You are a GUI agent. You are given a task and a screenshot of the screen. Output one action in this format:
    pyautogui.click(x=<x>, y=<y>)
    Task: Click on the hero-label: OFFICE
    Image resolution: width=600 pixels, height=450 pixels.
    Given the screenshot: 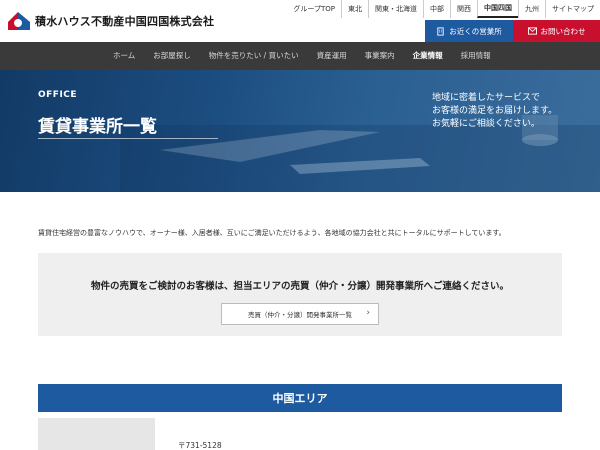 What is the action you would take?
    pyautogui.click(x=58, y=95)
    